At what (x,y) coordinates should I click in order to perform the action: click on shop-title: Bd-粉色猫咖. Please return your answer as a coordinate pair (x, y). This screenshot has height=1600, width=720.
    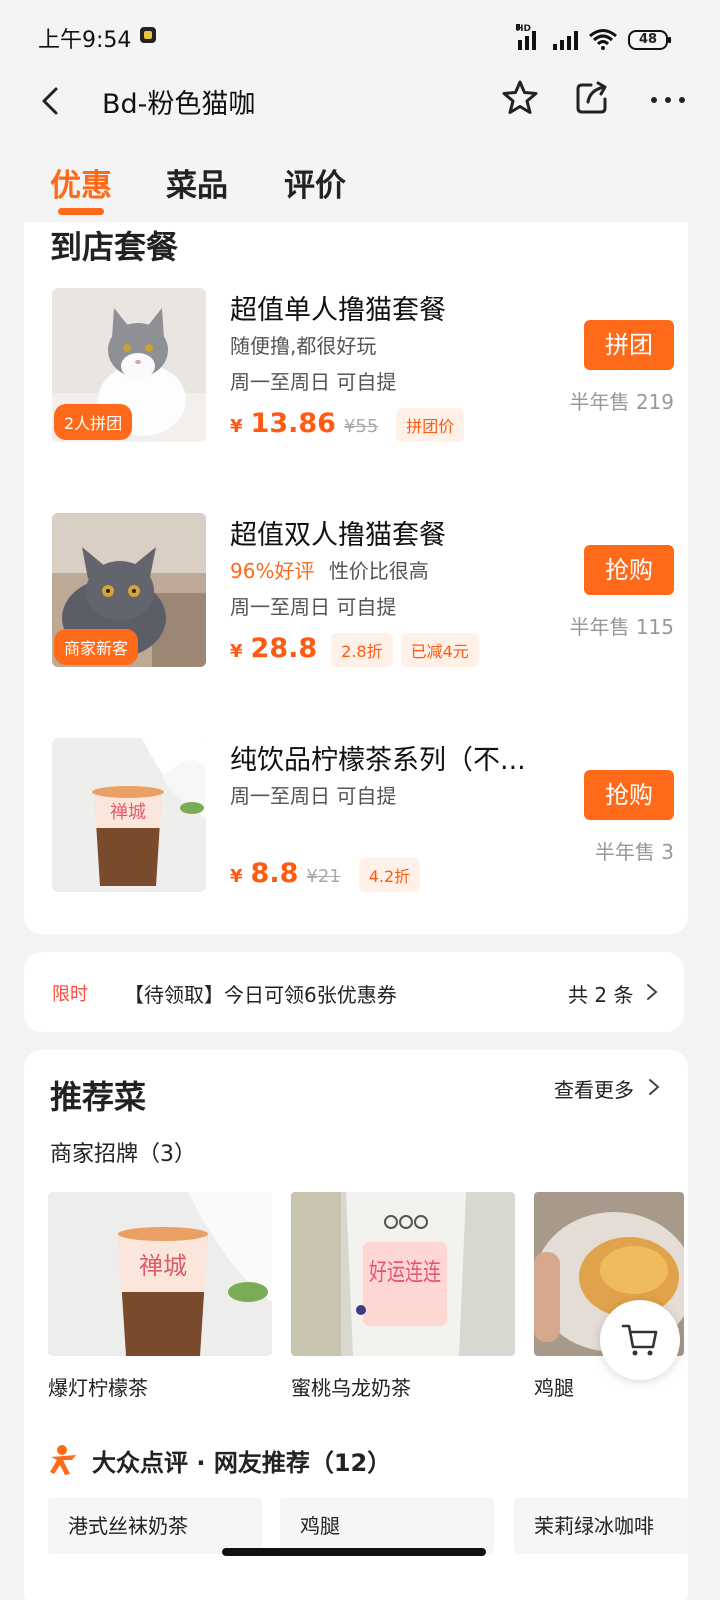
    Looking at the image, I should click on (179, 104).